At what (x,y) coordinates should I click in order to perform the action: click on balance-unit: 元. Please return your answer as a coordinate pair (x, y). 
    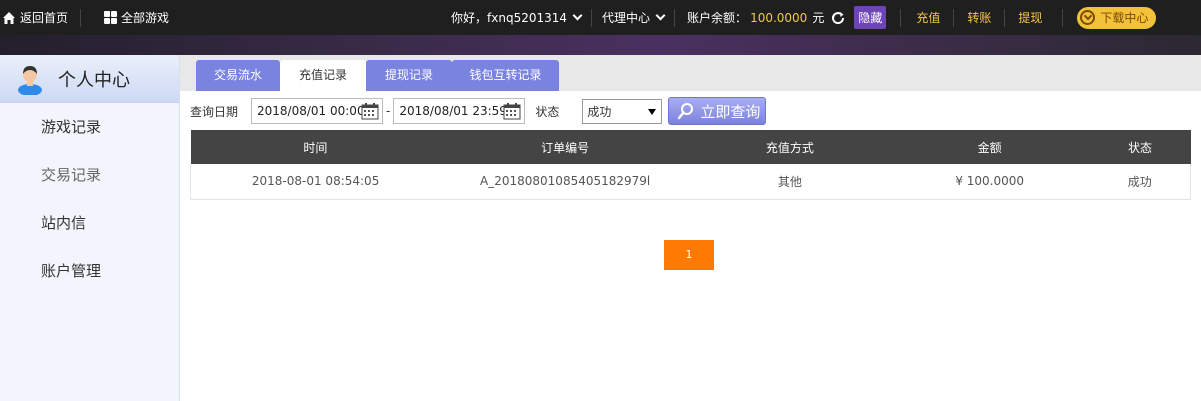
    Looking at the image, I should click on (818, 18).